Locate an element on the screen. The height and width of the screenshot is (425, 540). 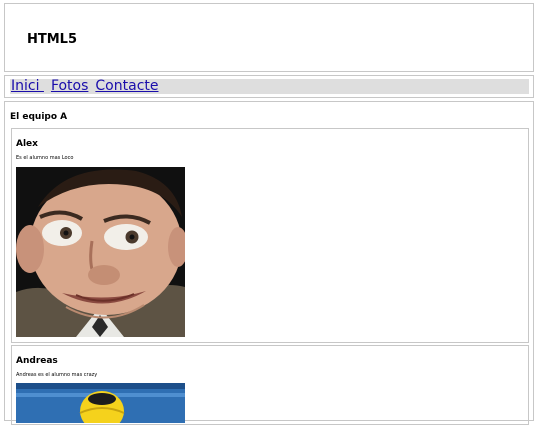
section-title: El equipo A is located at coordinates (39, 117).